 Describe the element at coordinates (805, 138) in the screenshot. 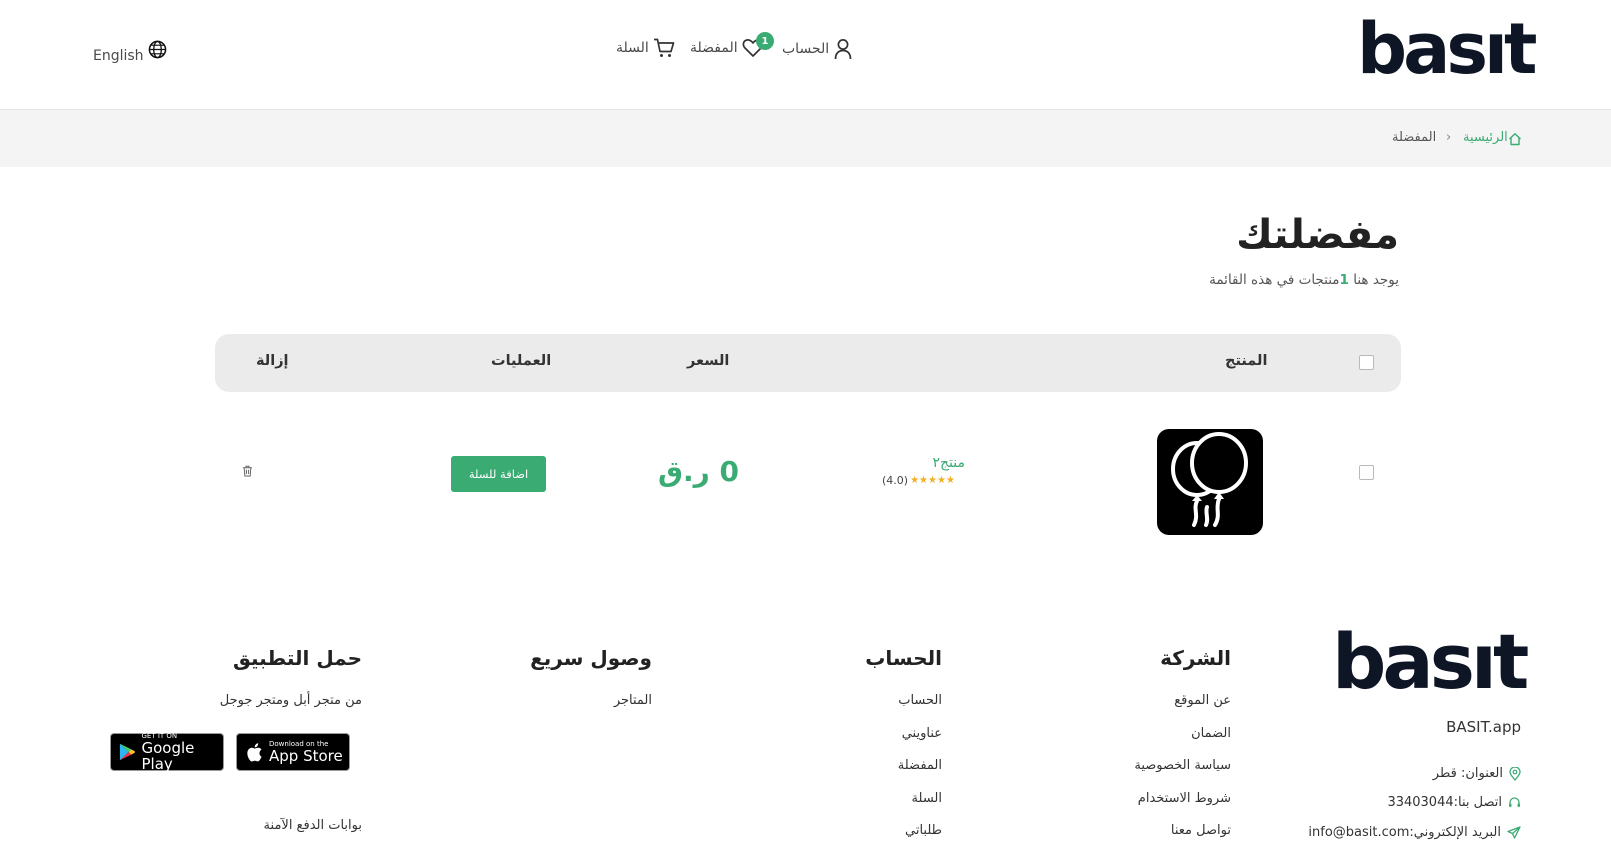

I see `breadcrumb: الرئيسية › المفضلة` at that location.